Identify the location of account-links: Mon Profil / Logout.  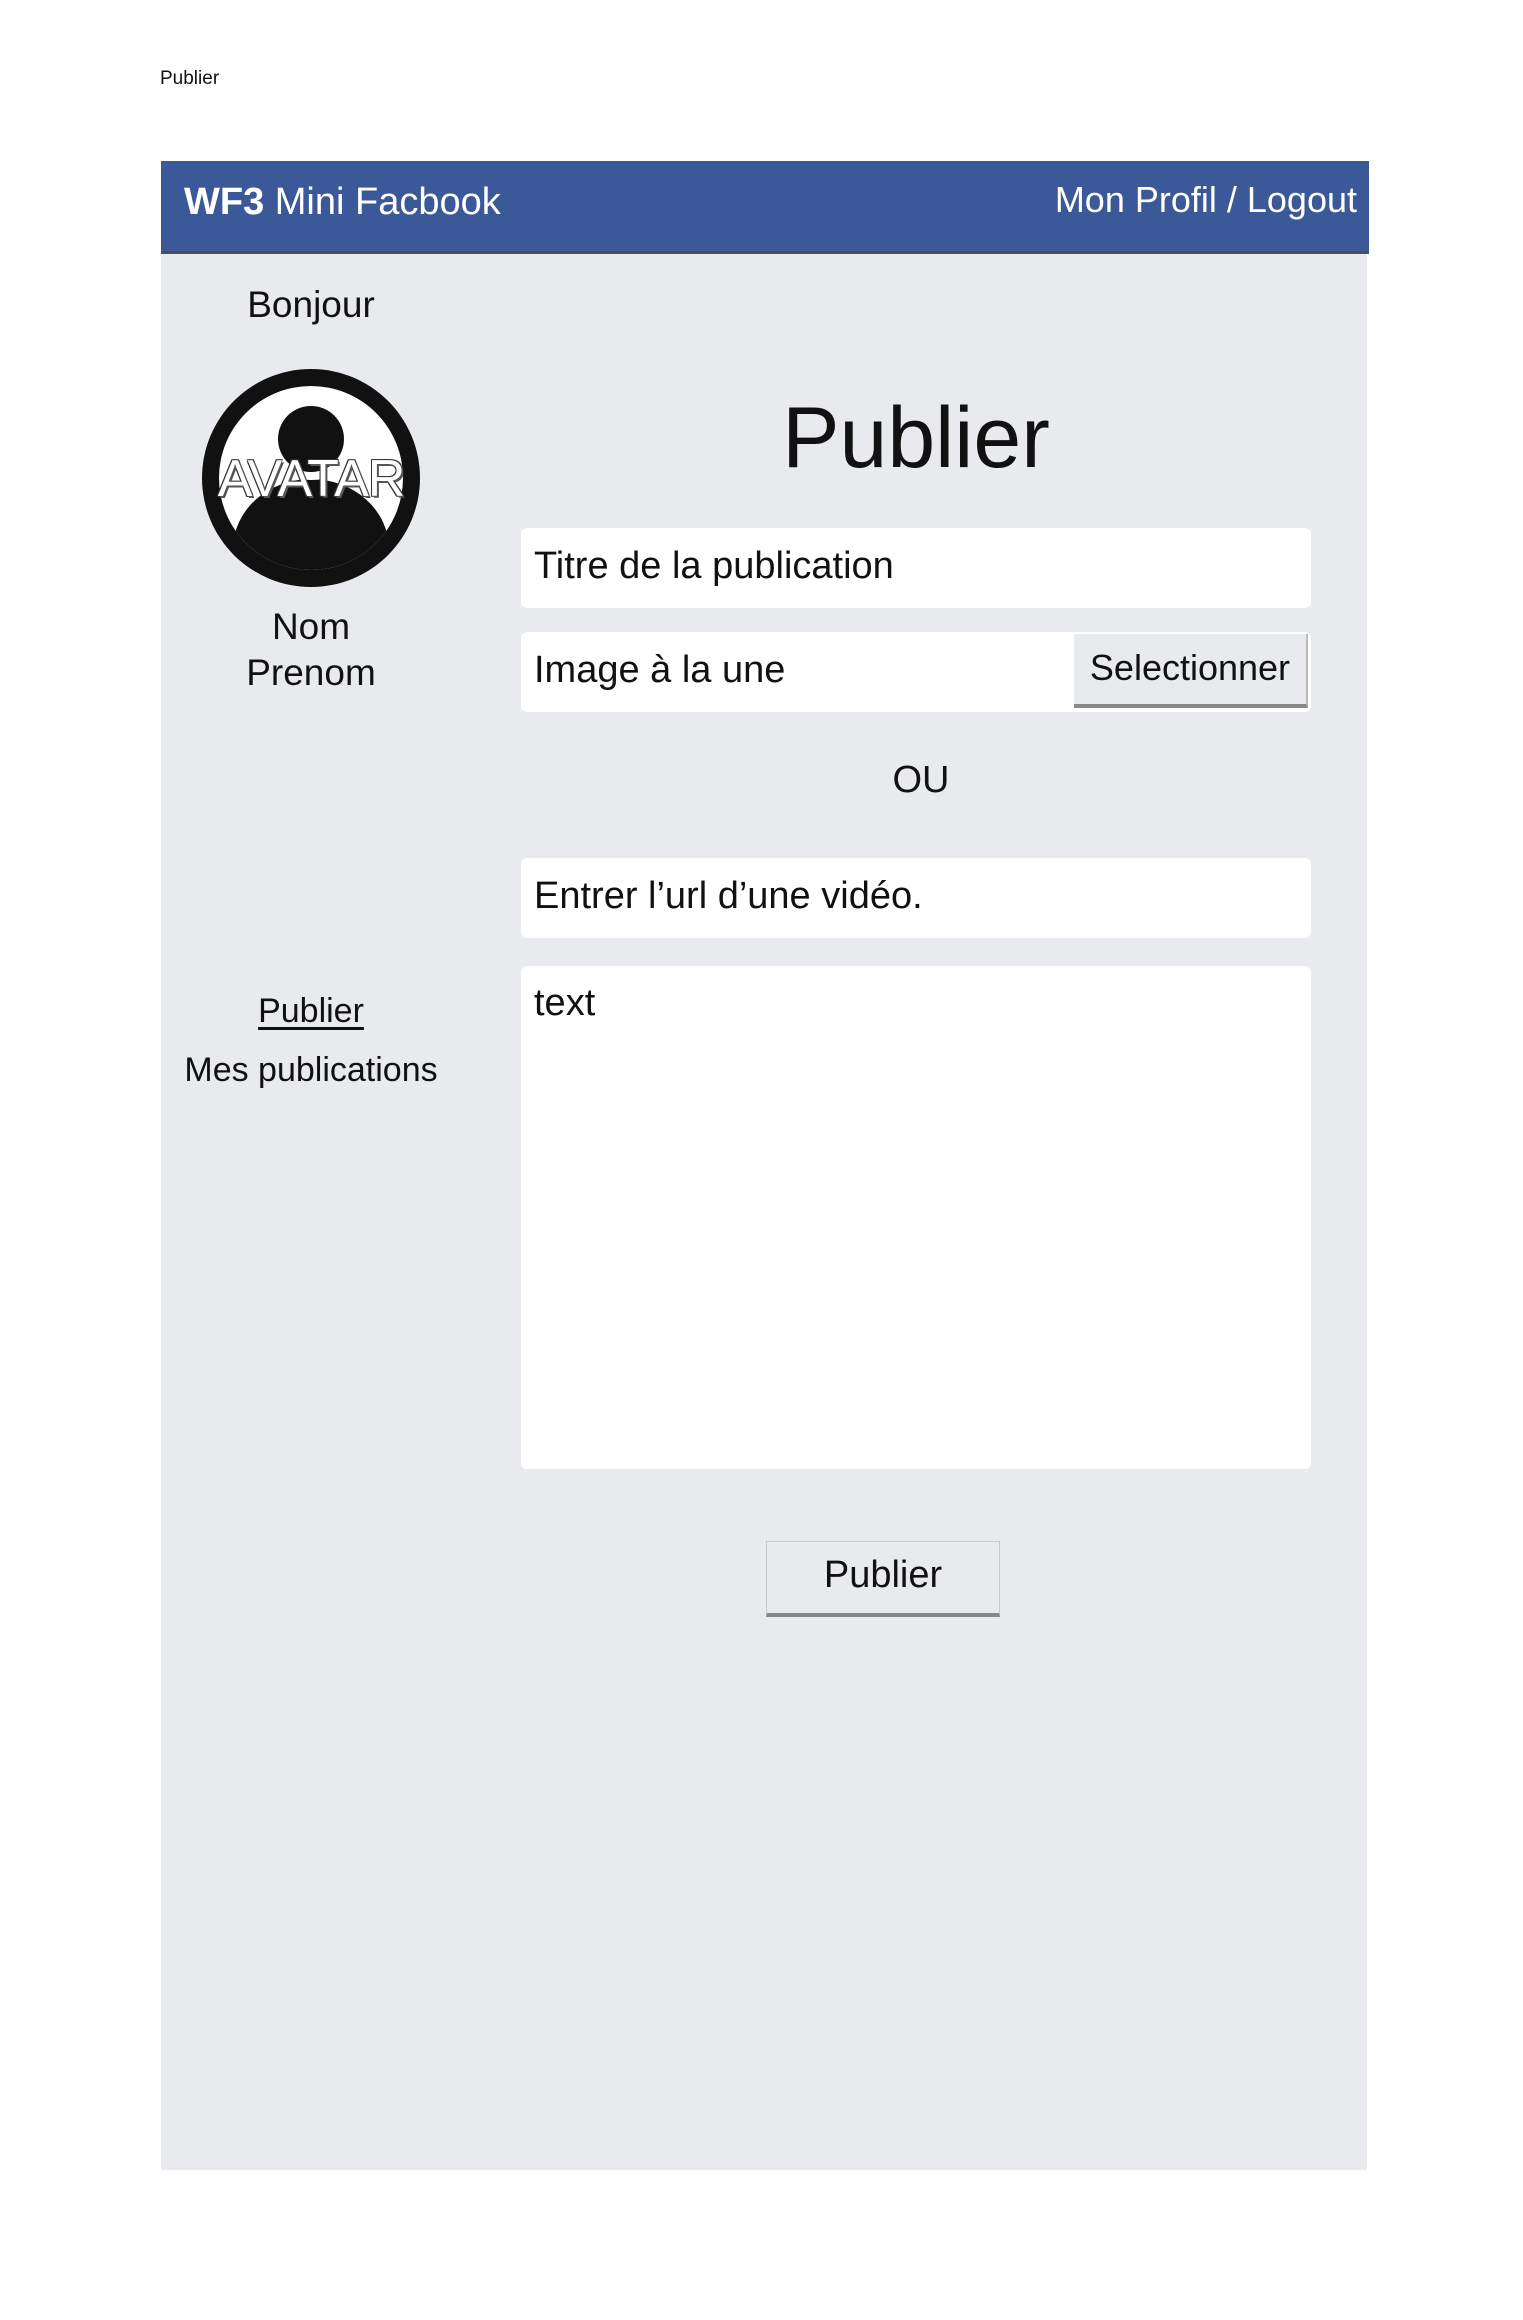
(1206, 200).